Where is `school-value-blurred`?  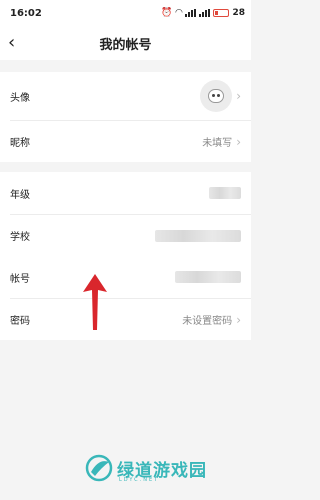
school-value-blurred is located at coordinates (198, 235).